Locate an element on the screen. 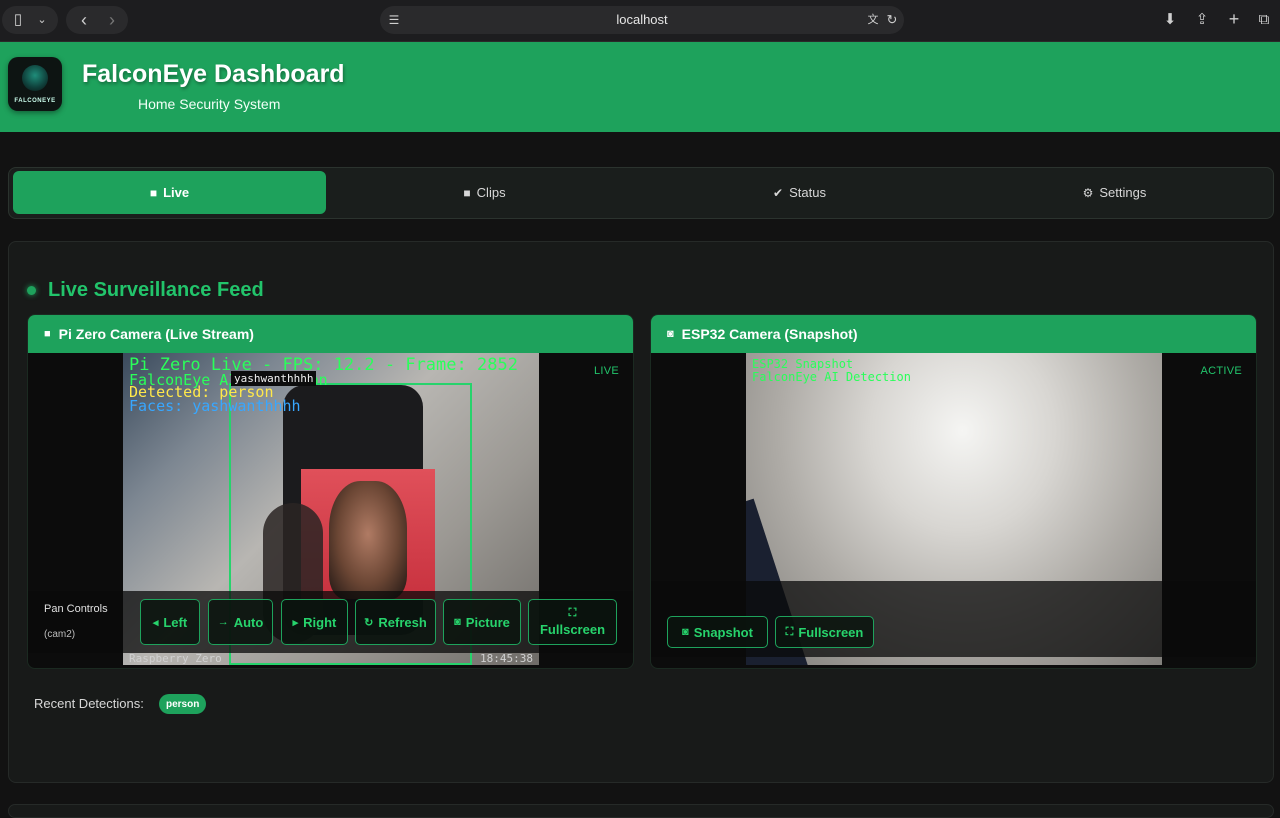 The width and height of the screenshot is (1280, 818). recent-detections-label: Recent Detections: is located at coordinates (89, 703).